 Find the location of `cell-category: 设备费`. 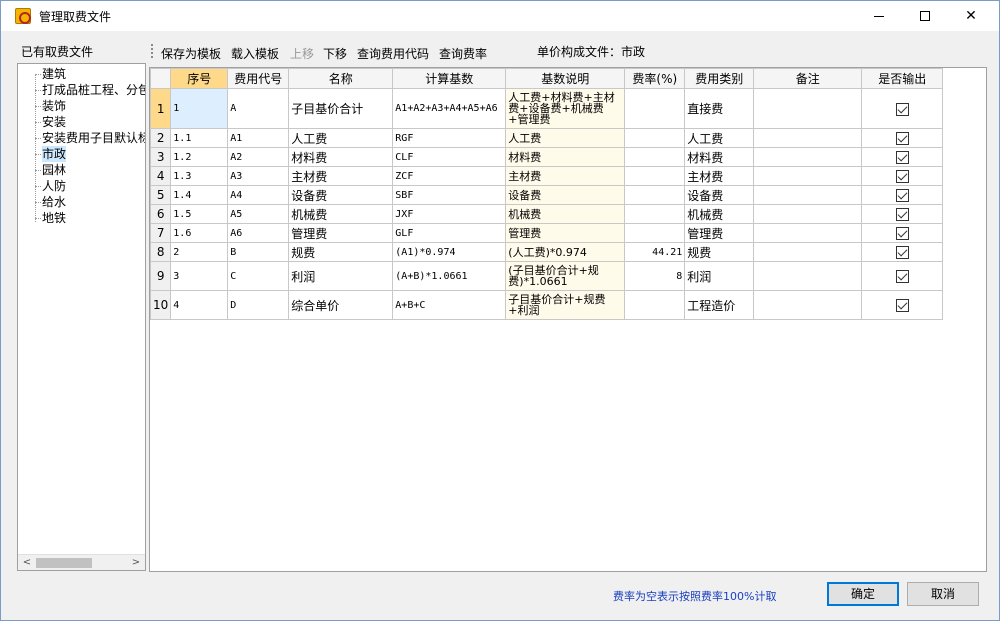

cell-category: 设备费 is located at coordinates (719, 195).